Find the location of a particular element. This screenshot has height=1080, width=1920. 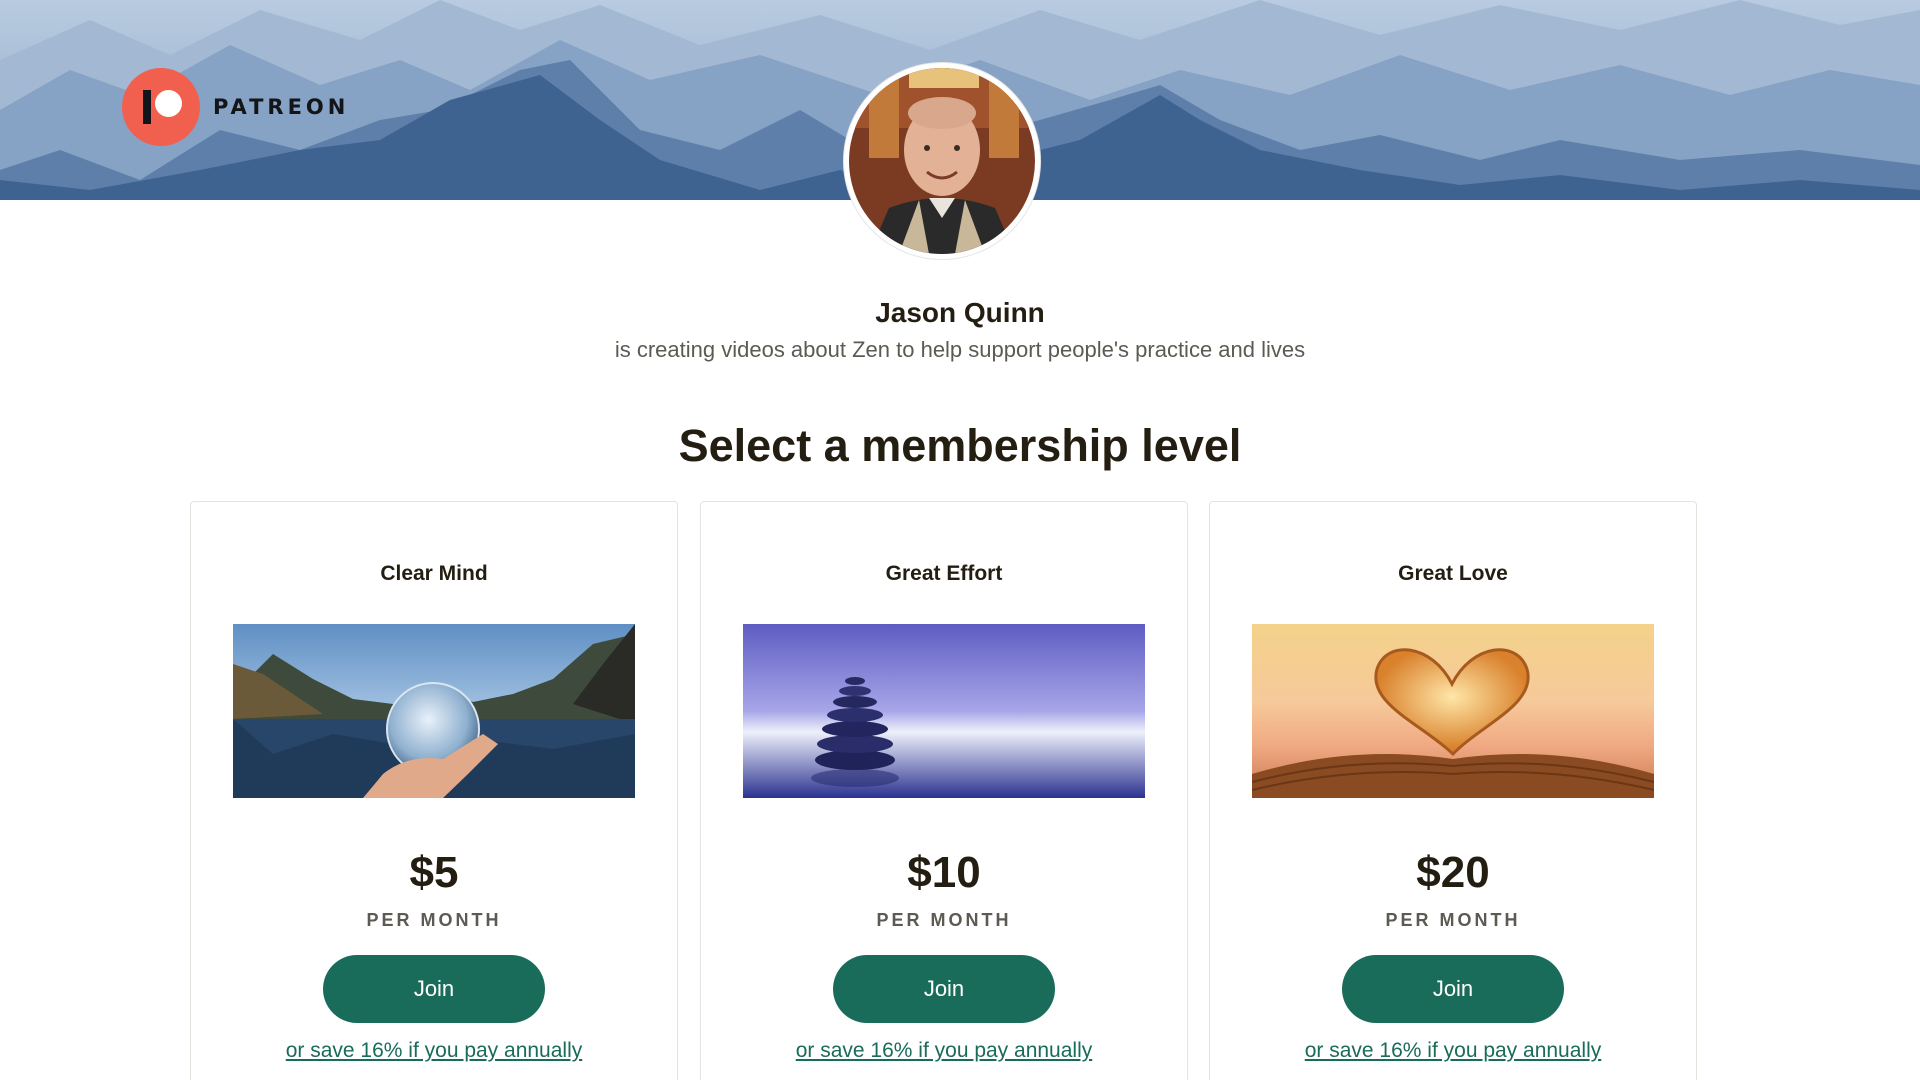

tier-image-crystal-ball is located at coordinates (434, 711).